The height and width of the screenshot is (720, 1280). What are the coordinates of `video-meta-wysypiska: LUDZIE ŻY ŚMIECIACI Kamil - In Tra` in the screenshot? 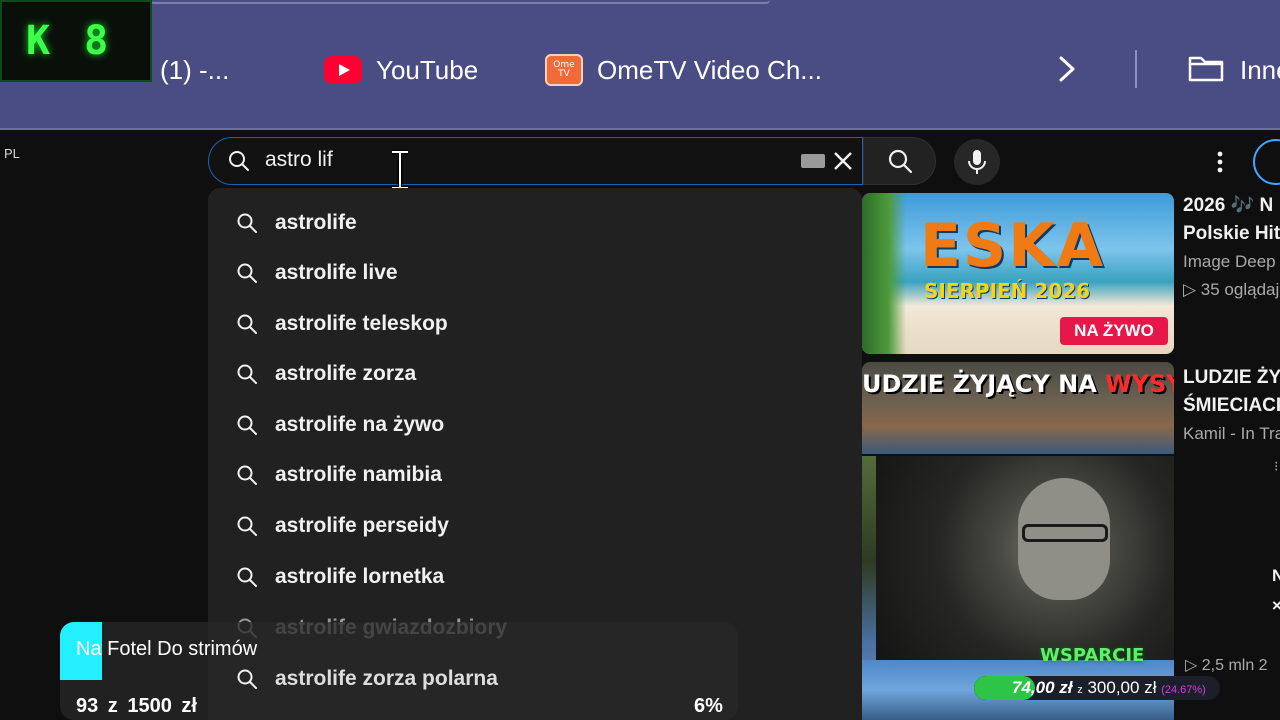 It's located at (1231, 406).